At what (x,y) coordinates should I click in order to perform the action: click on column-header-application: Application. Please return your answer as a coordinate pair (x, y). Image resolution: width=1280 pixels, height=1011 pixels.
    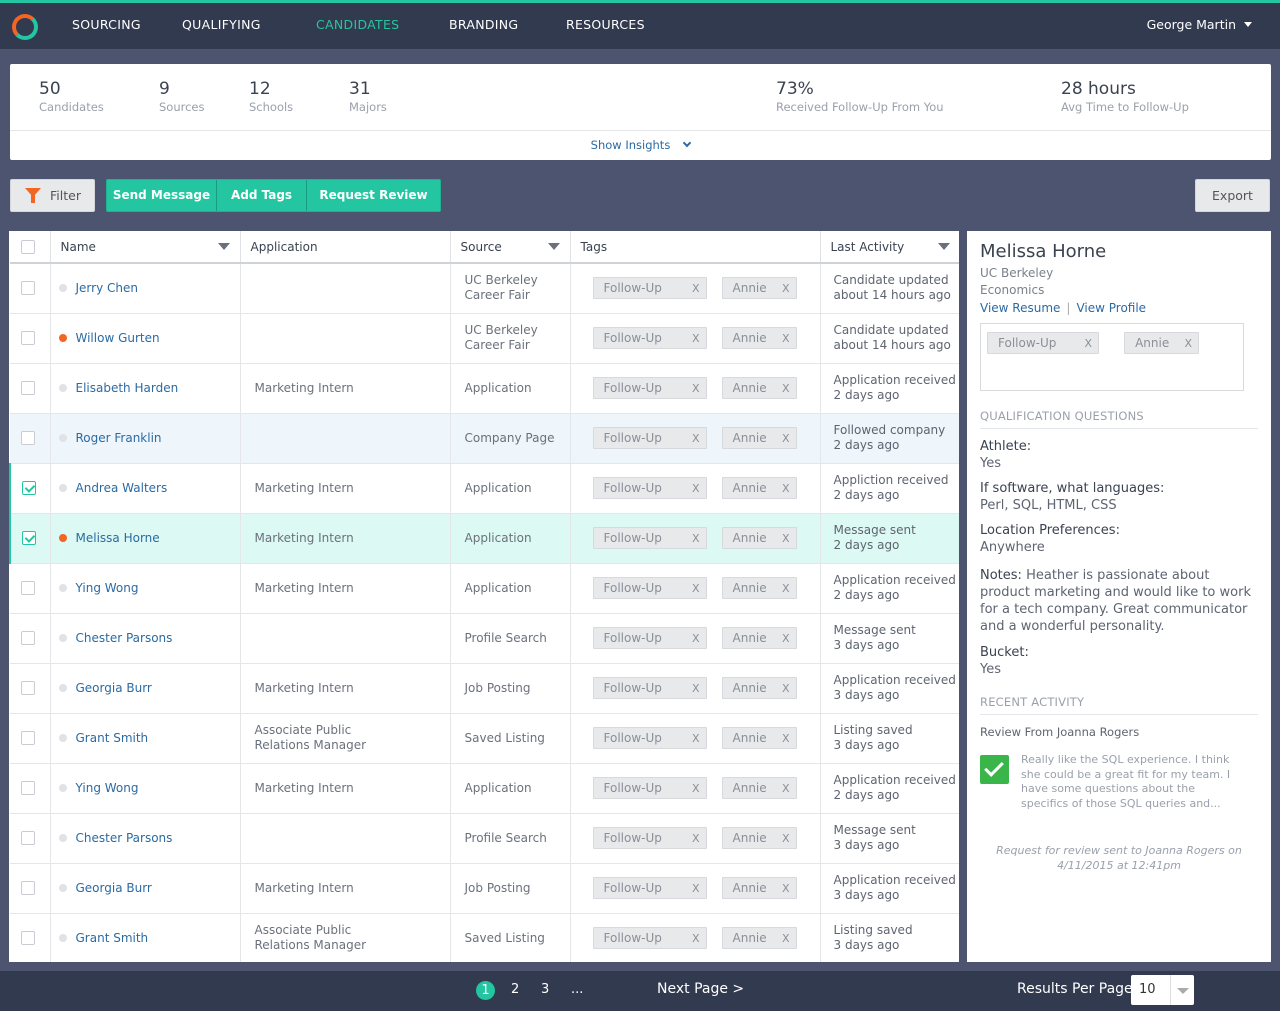
    Looking at the image, I should click on (345, 247).